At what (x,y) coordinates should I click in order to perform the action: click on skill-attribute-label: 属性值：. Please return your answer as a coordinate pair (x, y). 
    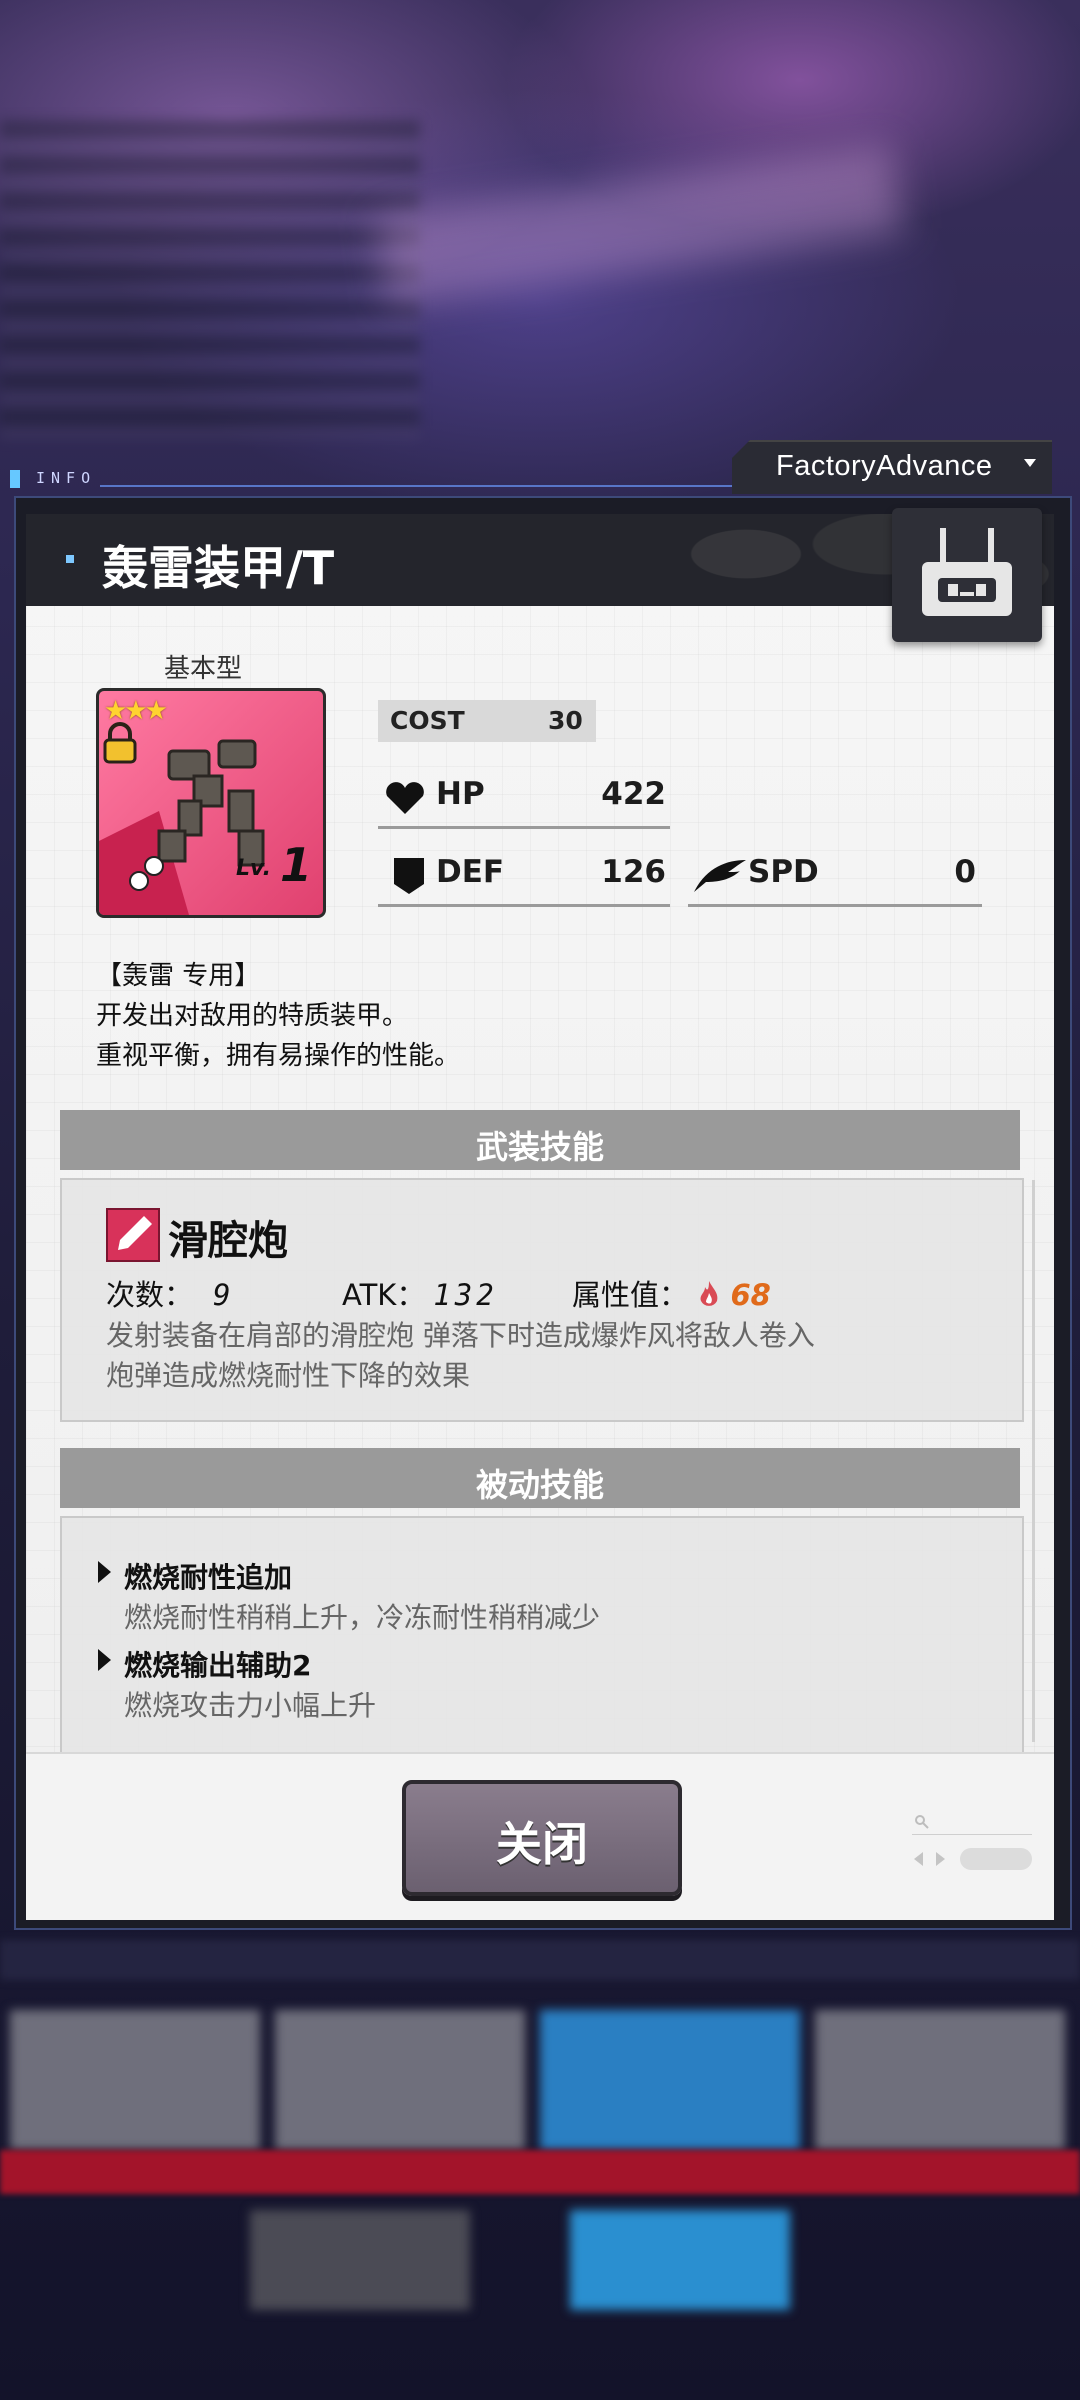
    Looking at the image, I should click on (630, 1295).